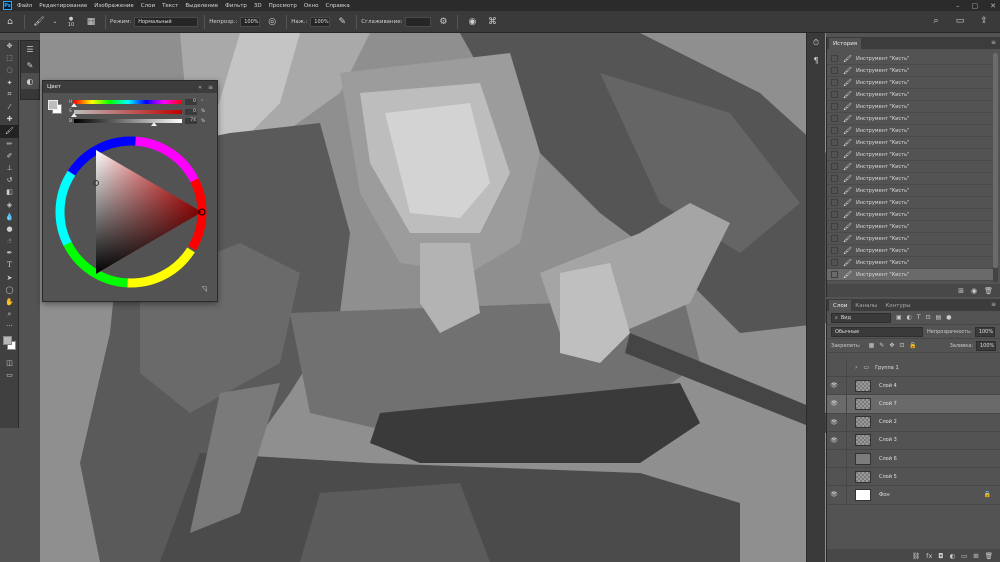 This screenshot has width=1000, height=562. I want to click on menu-3d: 3D, so click(258, 6).